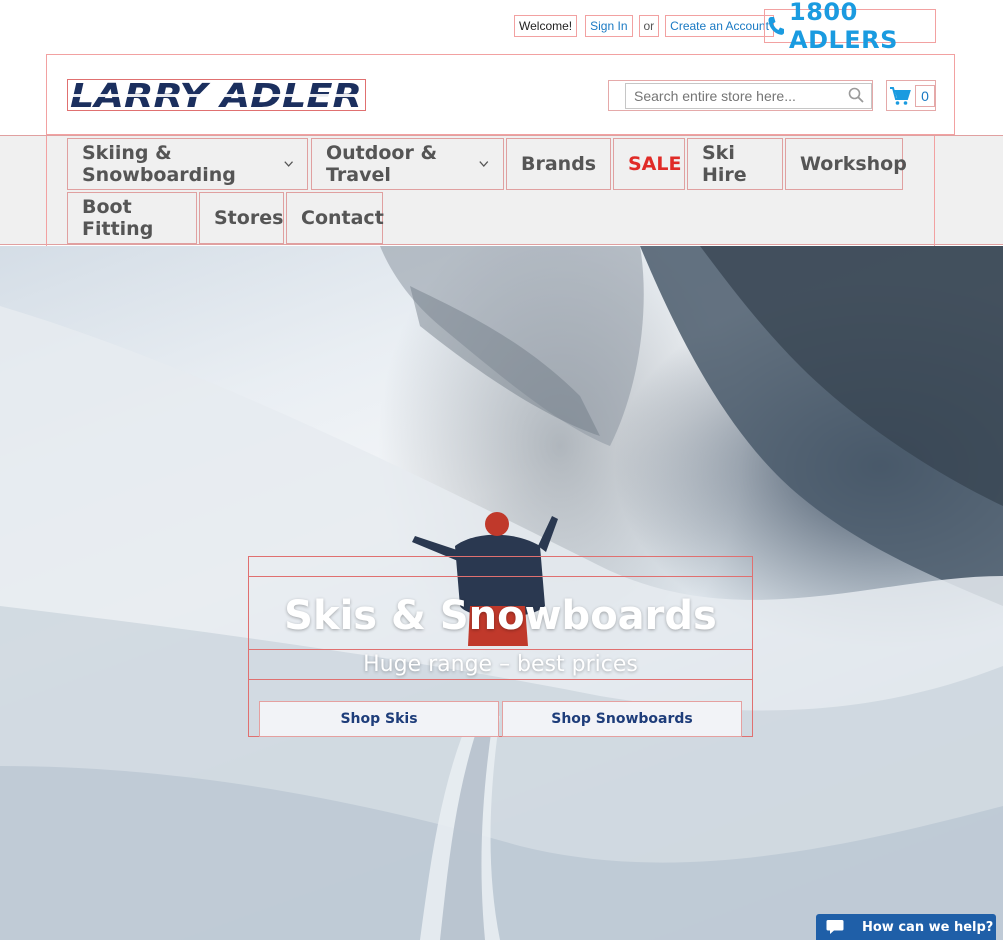 Image resolution: width=1003 pixels, height=940 pixels. What do you see at coordinates (622, 719) in the screenshot?
I see `shop-snowboards-button: Shop Snowboards` at bounding box center [622, 719].